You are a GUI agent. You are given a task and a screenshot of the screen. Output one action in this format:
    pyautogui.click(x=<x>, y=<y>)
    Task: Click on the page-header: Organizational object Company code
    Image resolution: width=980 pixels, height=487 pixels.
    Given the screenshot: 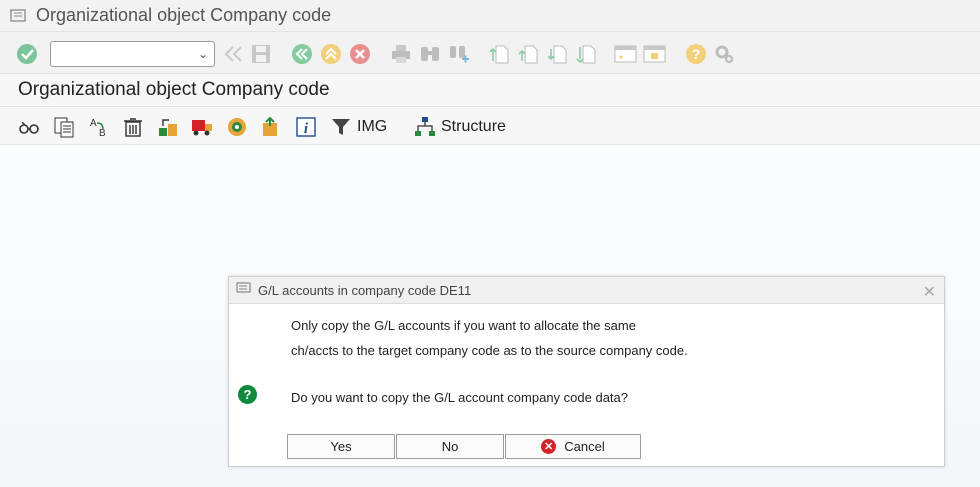 What is the action you would take?
    pyautogui.click(x=490, y=90)
    